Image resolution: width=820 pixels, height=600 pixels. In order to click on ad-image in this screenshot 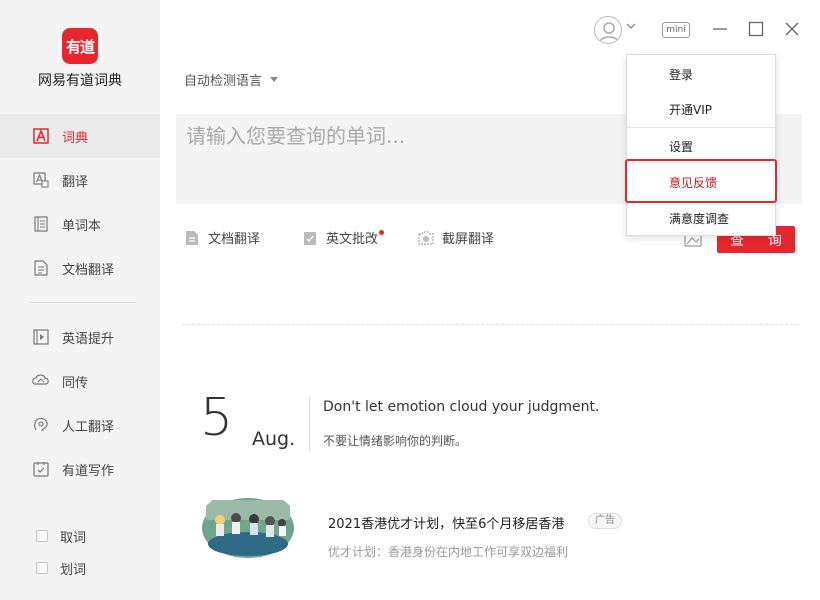, I will do `click(248, 525)`.